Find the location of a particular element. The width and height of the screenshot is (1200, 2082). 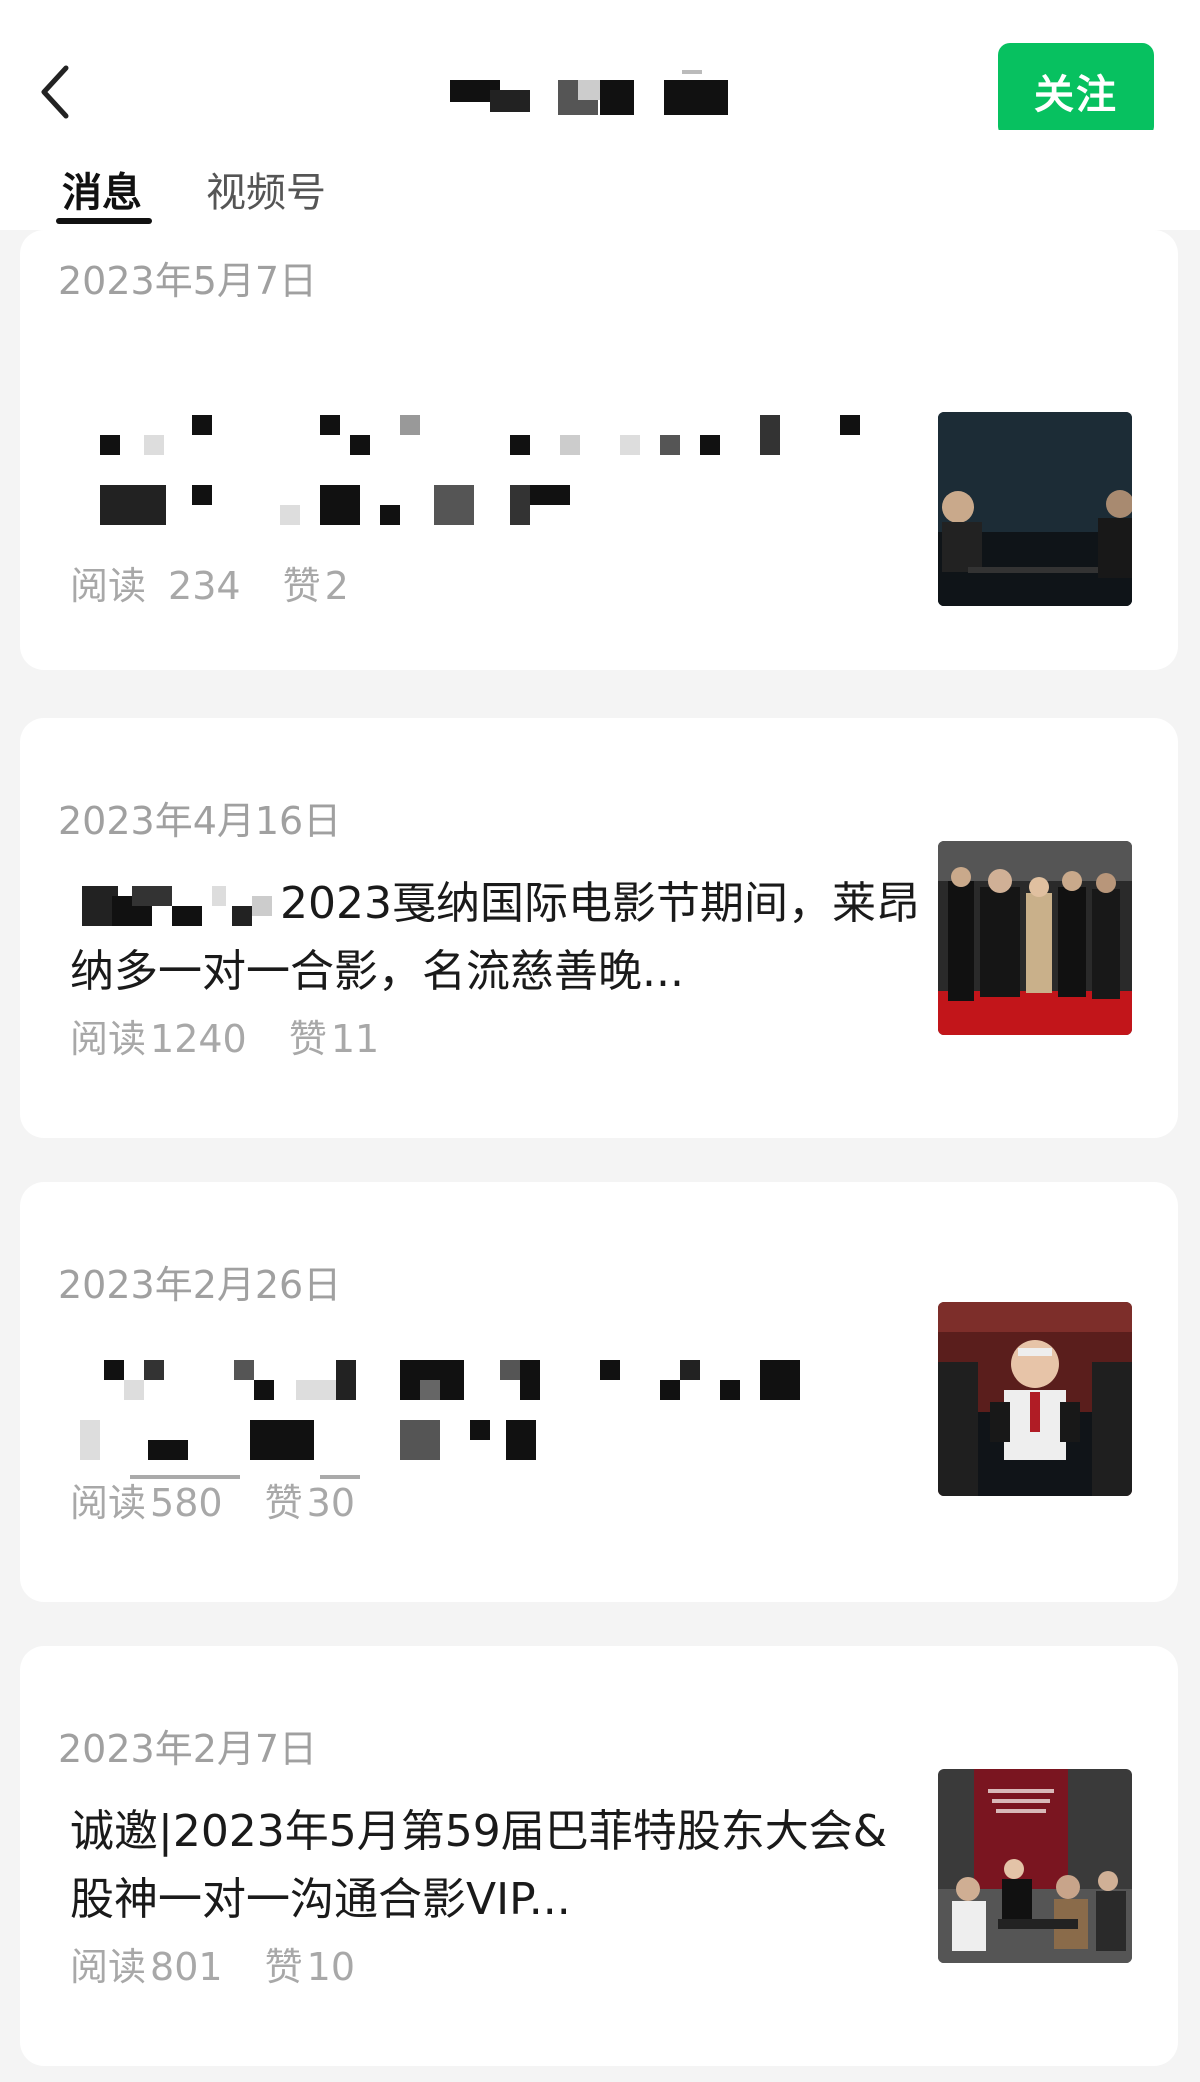

chevron-left-icon is located at coordinates (55, 92).